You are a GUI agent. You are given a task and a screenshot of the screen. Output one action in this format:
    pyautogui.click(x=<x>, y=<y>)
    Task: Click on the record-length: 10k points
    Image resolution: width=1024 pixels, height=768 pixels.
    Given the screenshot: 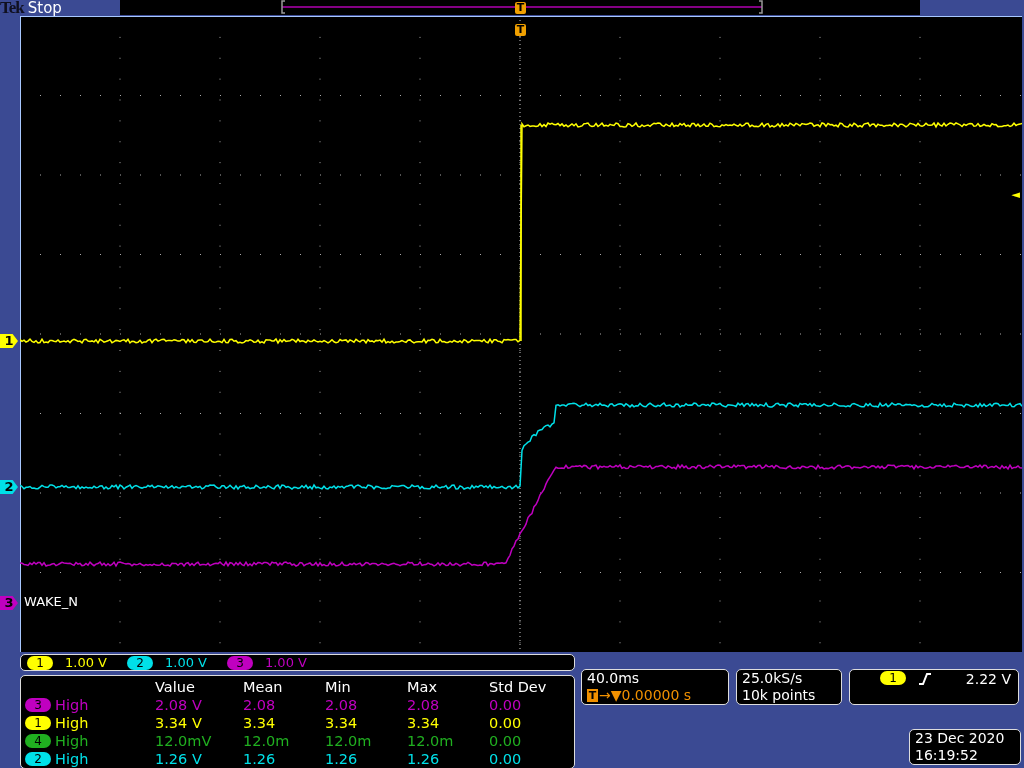 What is the action you would take?
    pyautogui.click(x=779, y=695)
    